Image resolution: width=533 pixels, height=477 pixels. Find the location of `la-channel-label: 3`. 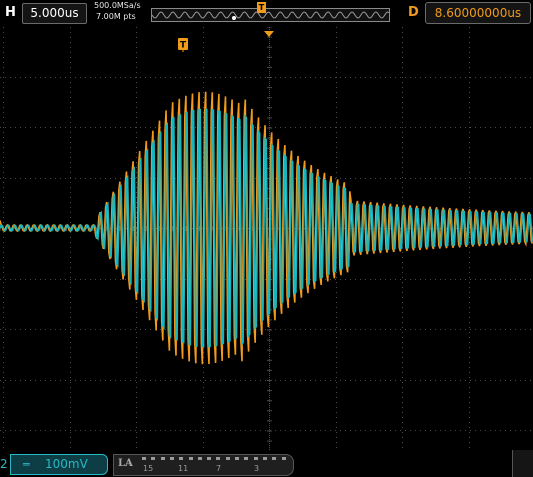

la-channel-label: 3 is located at coordinates (257, 468).